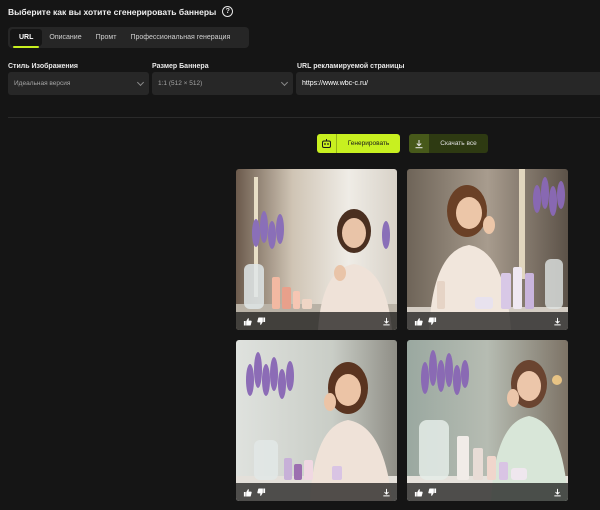  Describe the element at coordinates (43, 66) in the screenshot. I see `style-label: Стиль Изображения` at that location.